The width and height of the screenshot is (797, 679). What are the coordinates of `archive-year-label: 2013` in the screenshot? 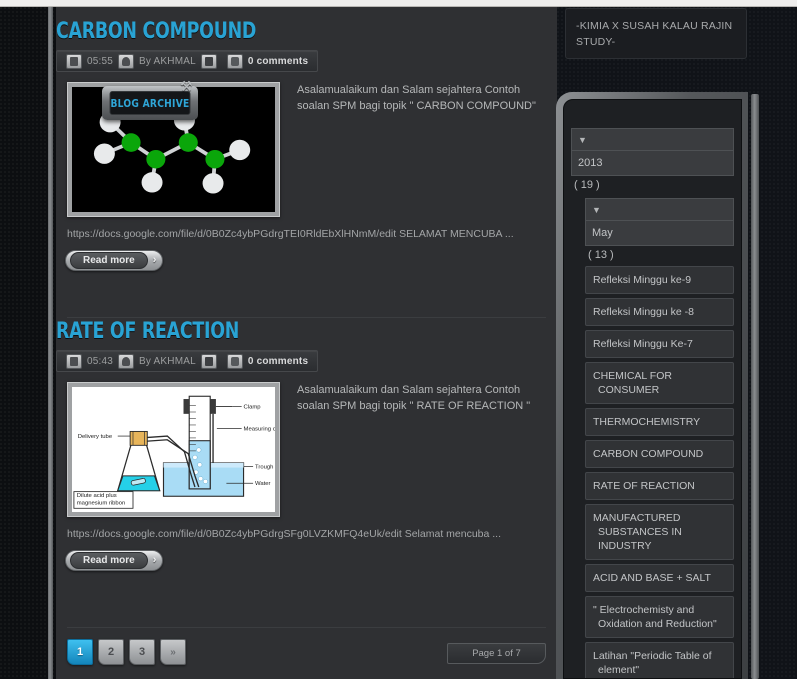 It's located at (652, 163).